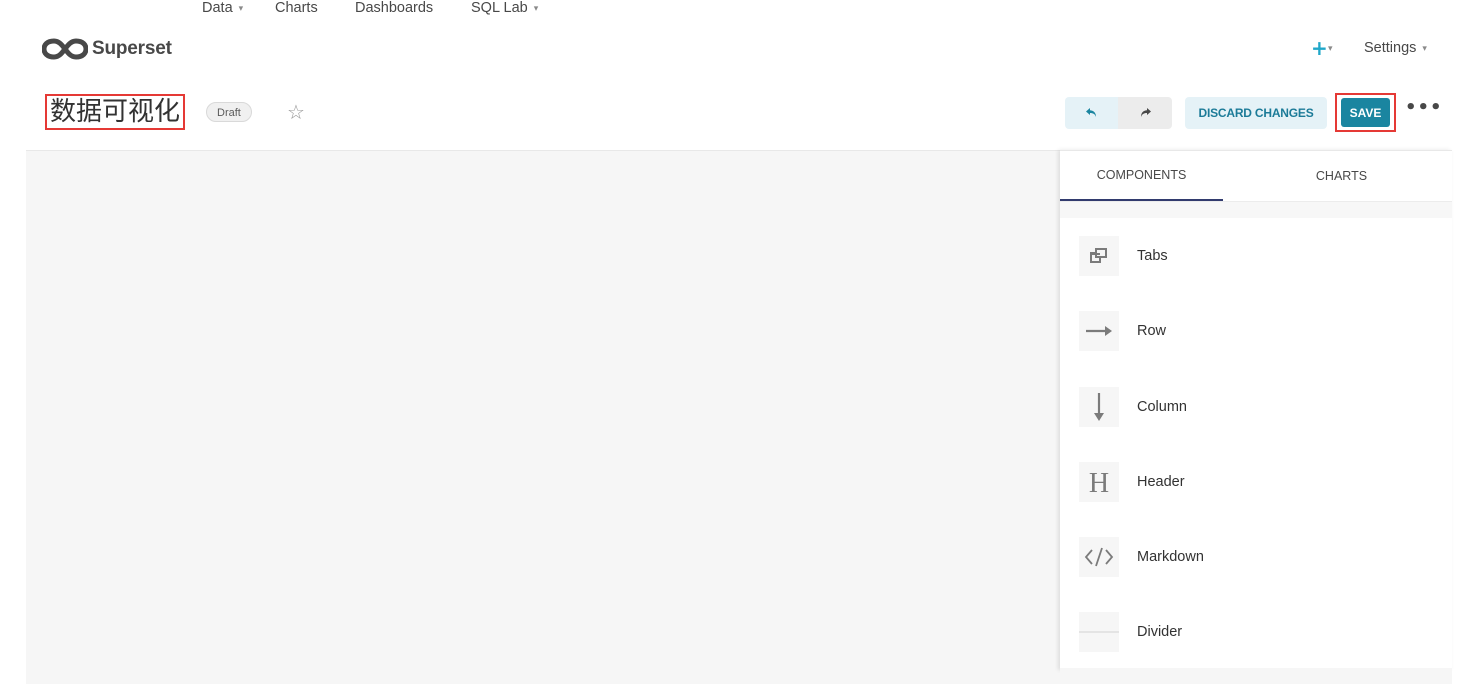  Describe the element at coordinates (1256, 176) in the screenshot. I see `panel-tabs: COMPONENTS CHARTS` at that location.